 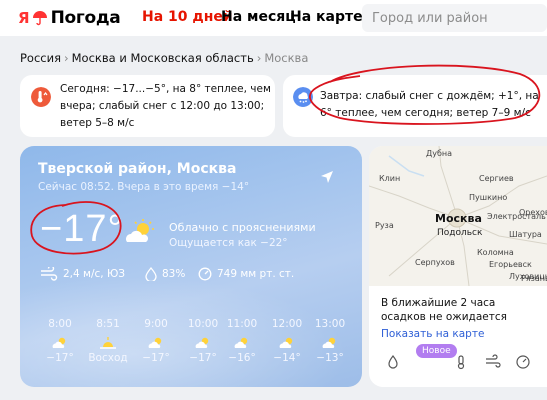 What do you see at coordinates (444, 310) in the screenshot?
I see `precipitation-forecast: В ближайшие 2 часа осадков не ожидается` at bounding box center [444, 310].